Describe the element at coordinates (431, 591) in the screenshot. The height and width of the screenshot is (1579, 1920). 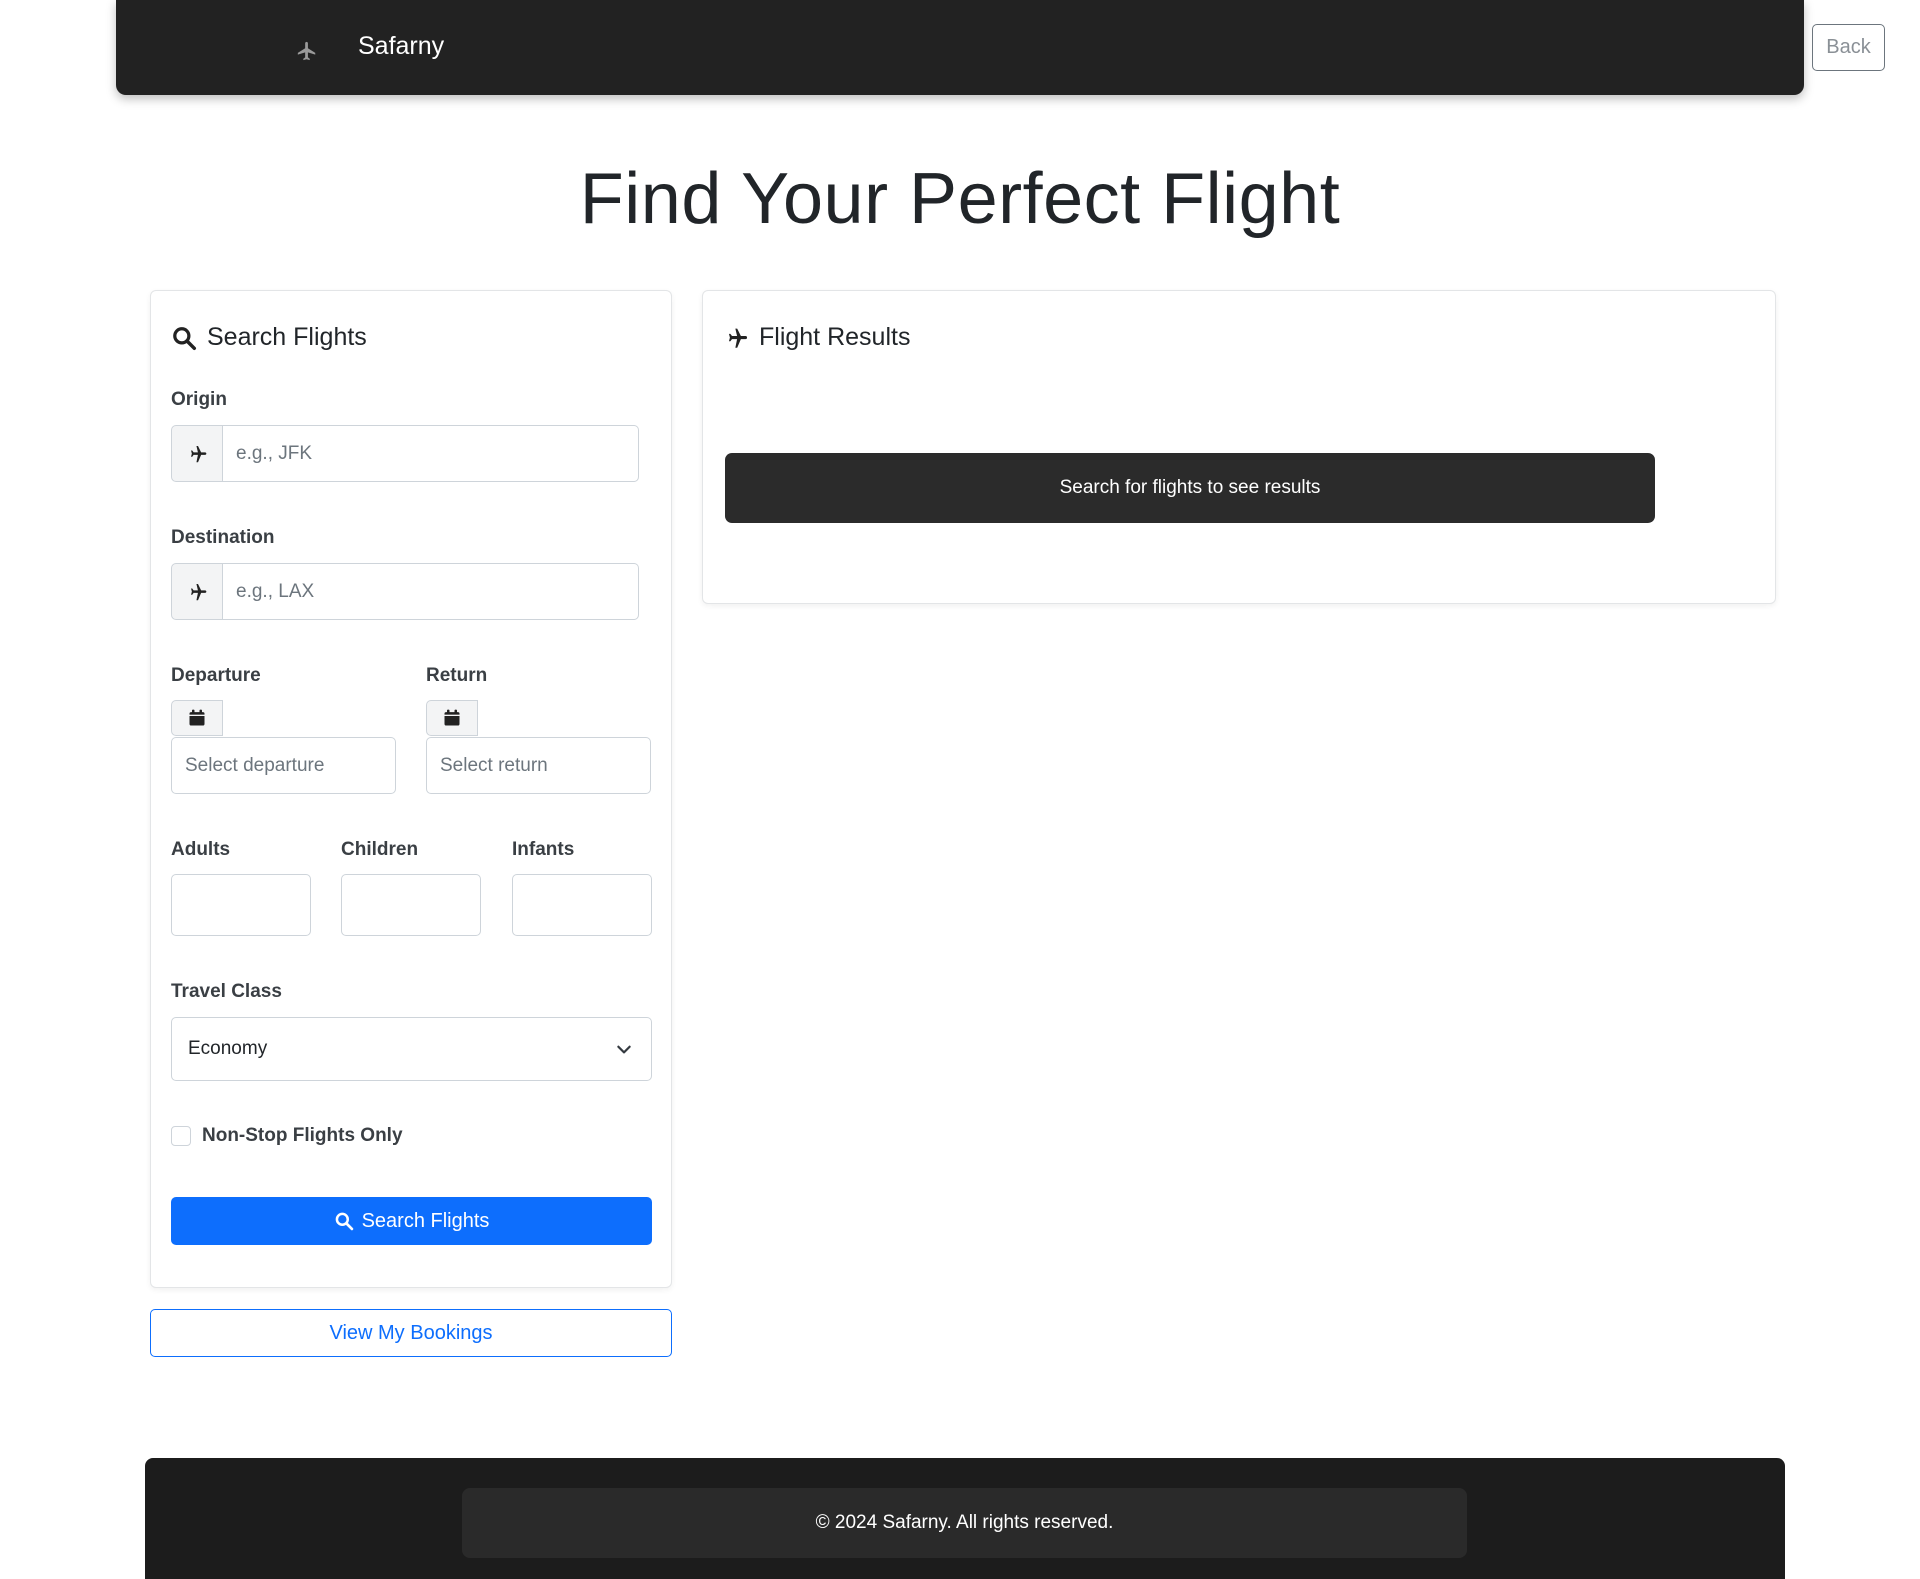
I see `destination-input` at that location.